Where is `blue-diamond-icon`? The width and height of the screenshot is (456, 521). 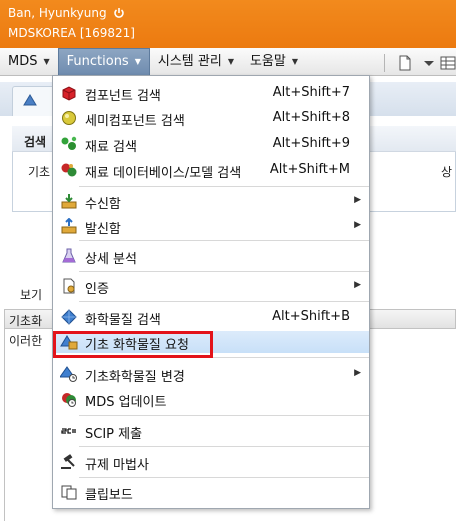
blue-diamond-icon is located at coordinates (69, 317).